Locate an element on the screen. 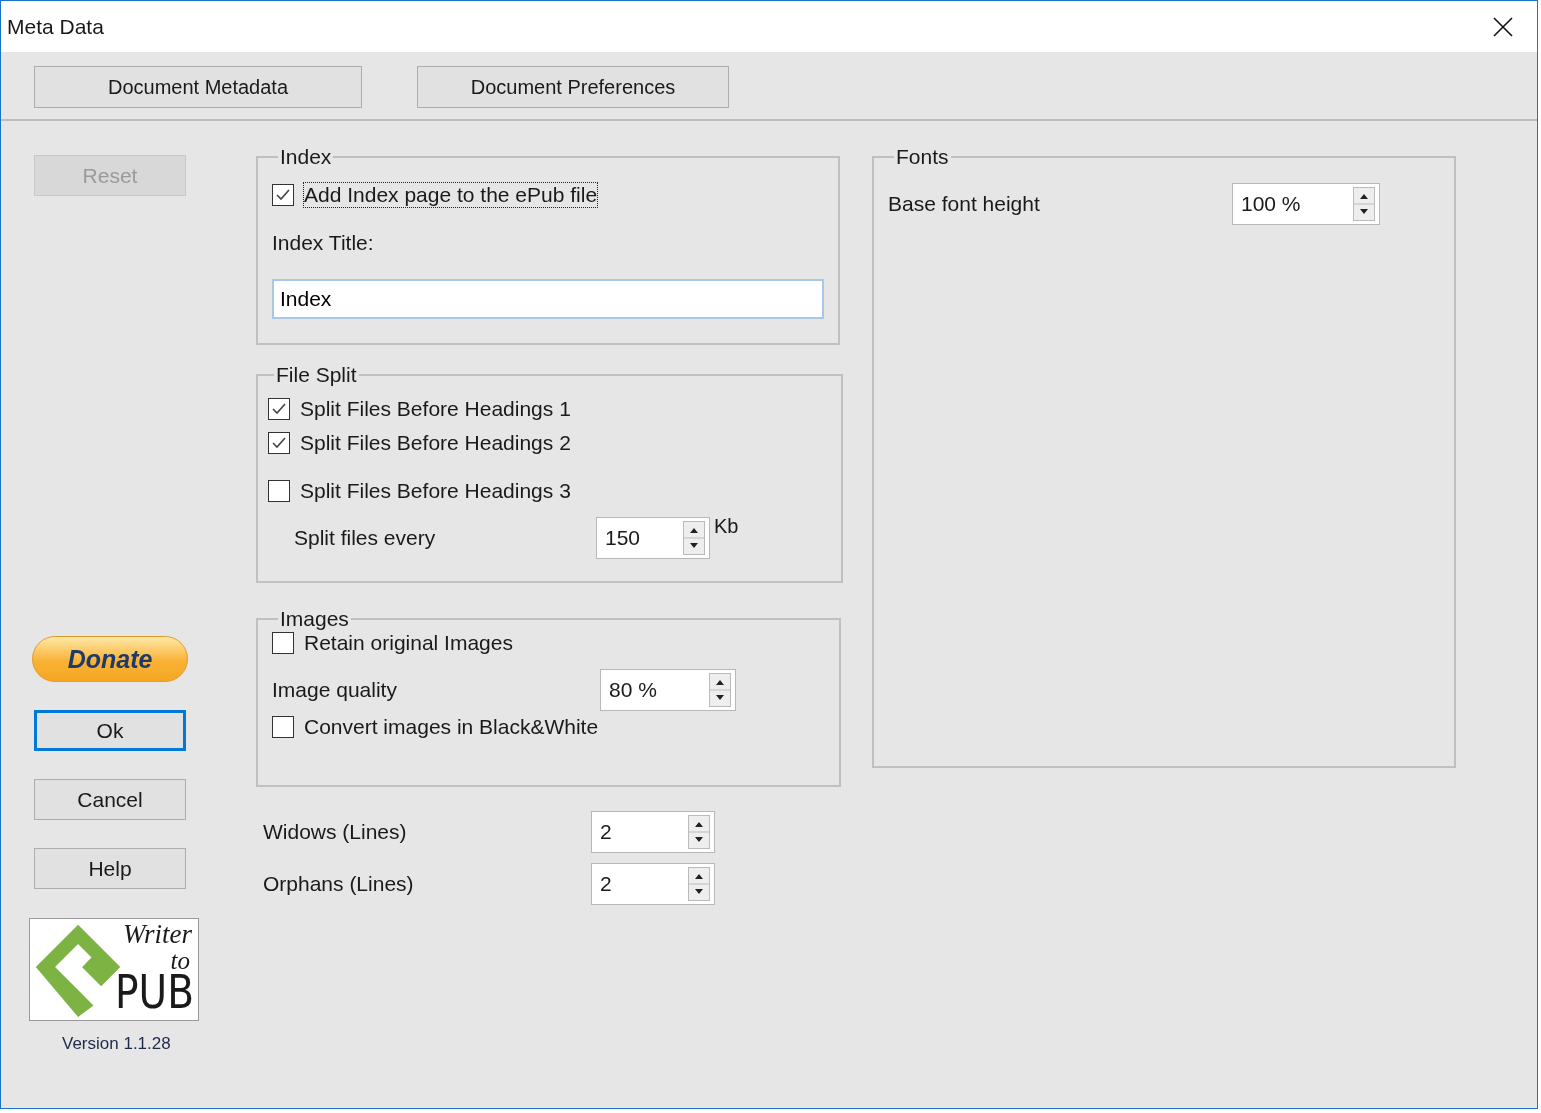 The image size is (1541, 1113). spin-box: 100 % is located at coordinates (1306, 204).